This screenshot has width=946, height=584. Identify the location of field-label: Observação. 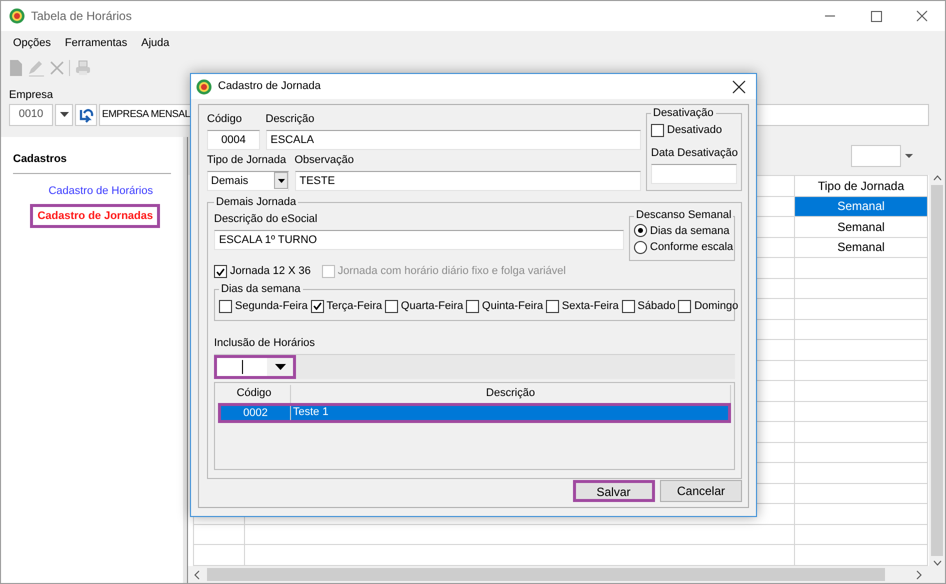
(324, 160).